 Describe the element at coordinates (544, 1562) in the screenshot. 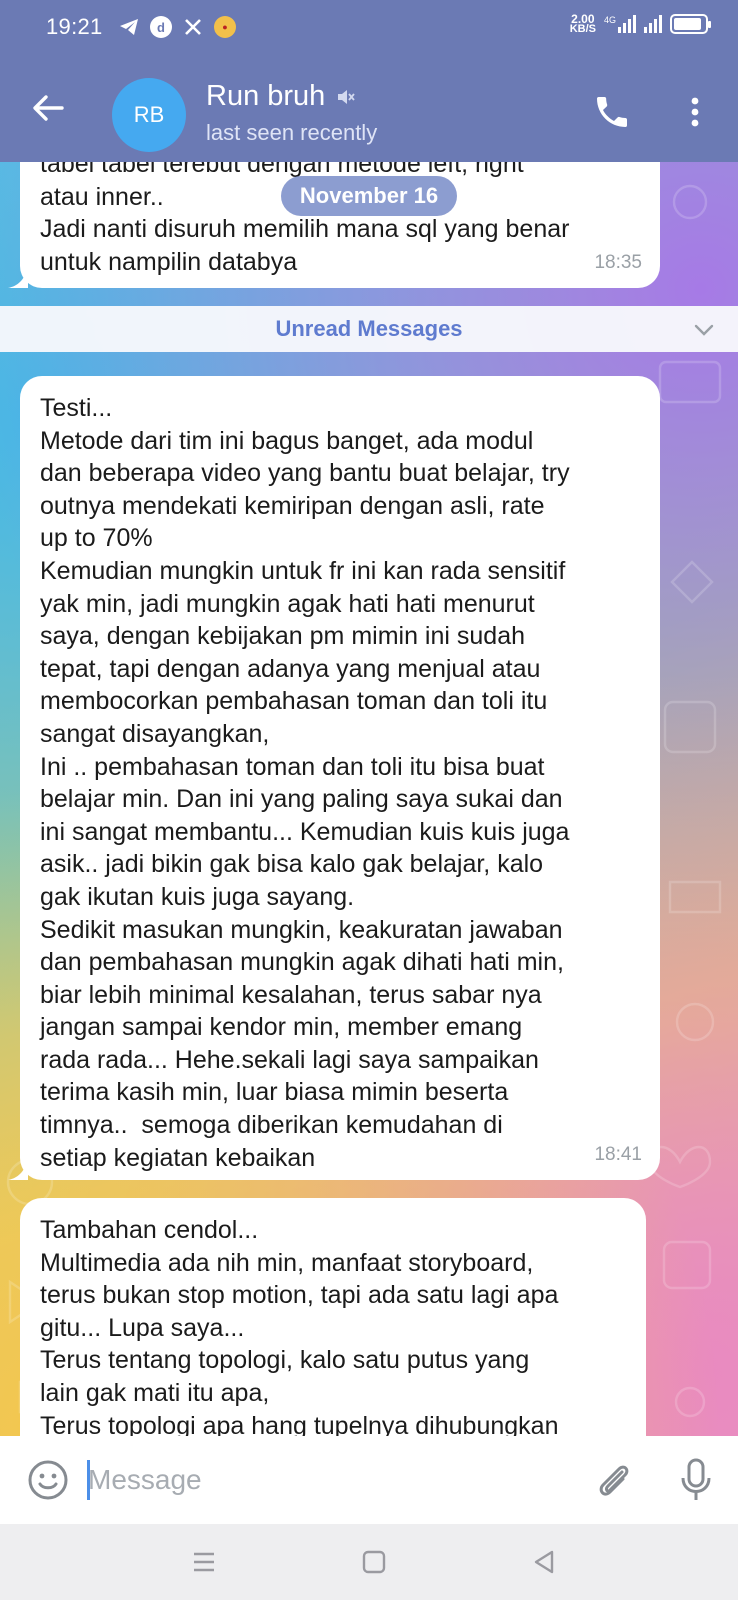

I see `back-icon` at that location.